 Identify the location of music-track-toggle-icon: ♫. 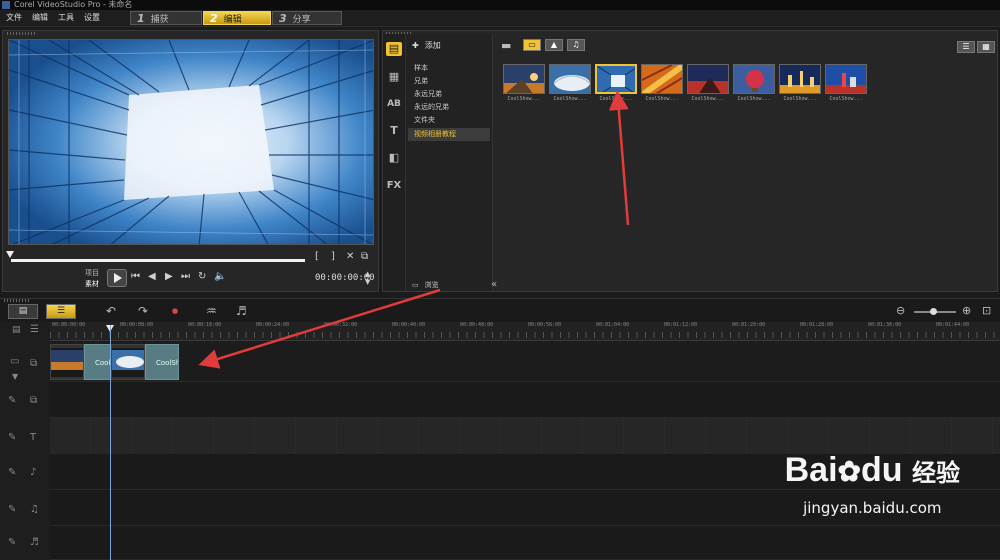
(34, 509).